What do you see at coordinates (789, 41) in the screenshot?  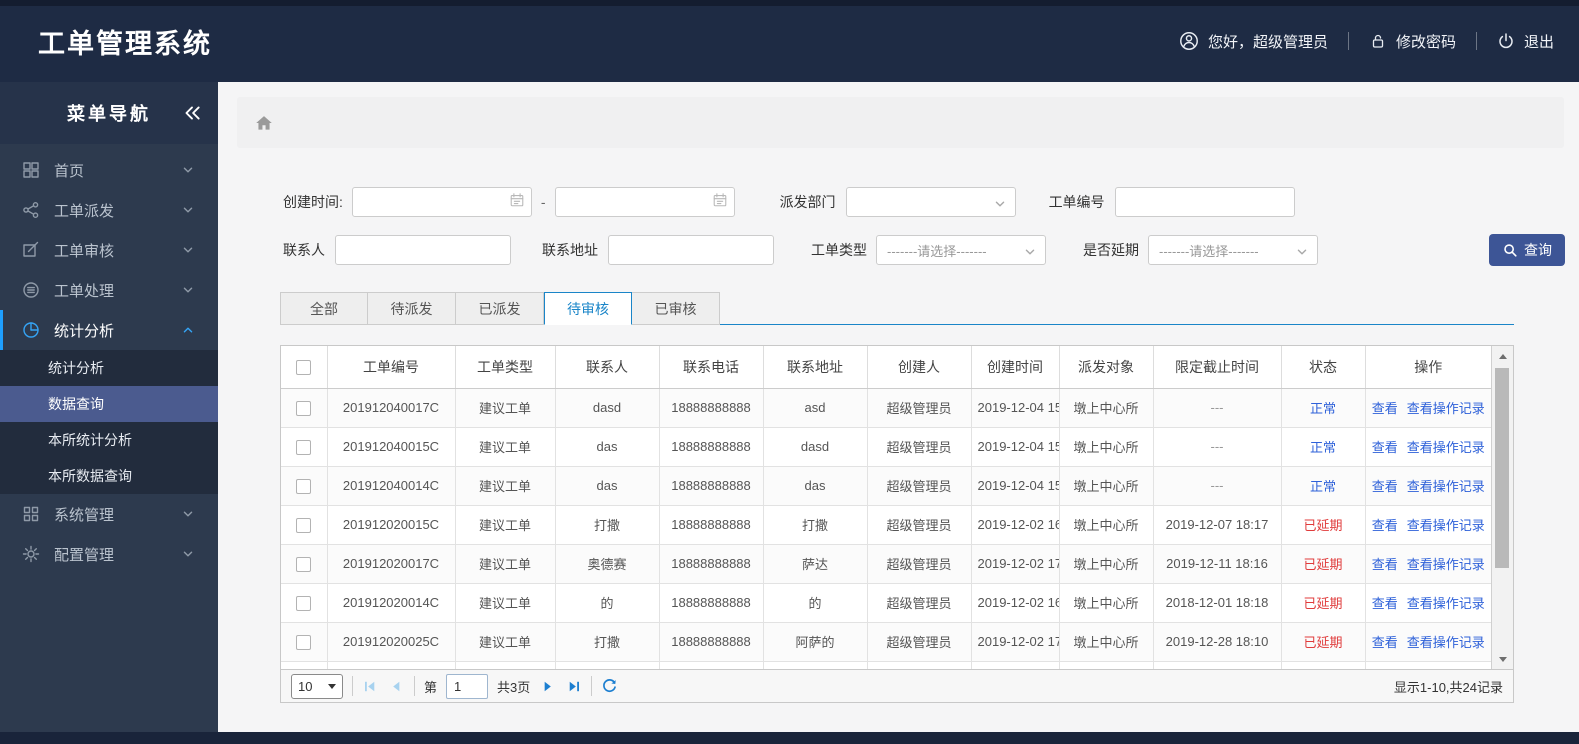 I see `app-header: 工单管理系统 您好，超级管理员 修改密码 退出` at bounding box center [789, 41].